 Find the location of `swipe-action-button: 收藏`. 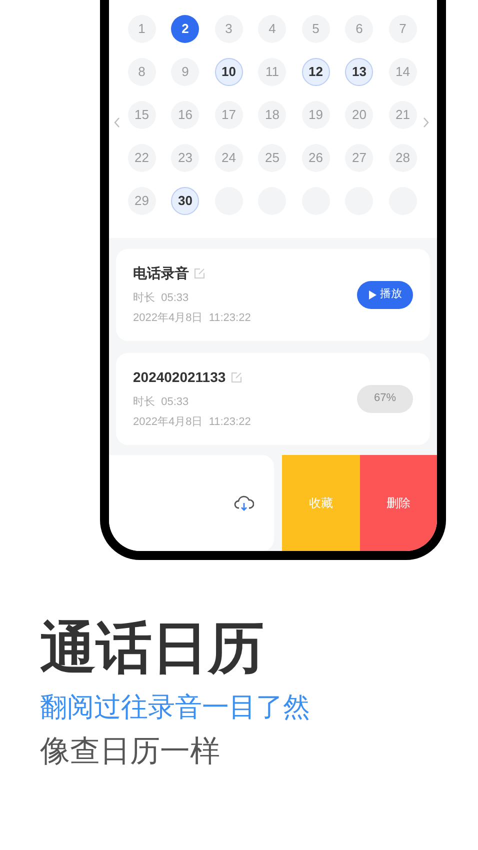

swipe-action-button: 收藏 is located at coordinates (321, 502).